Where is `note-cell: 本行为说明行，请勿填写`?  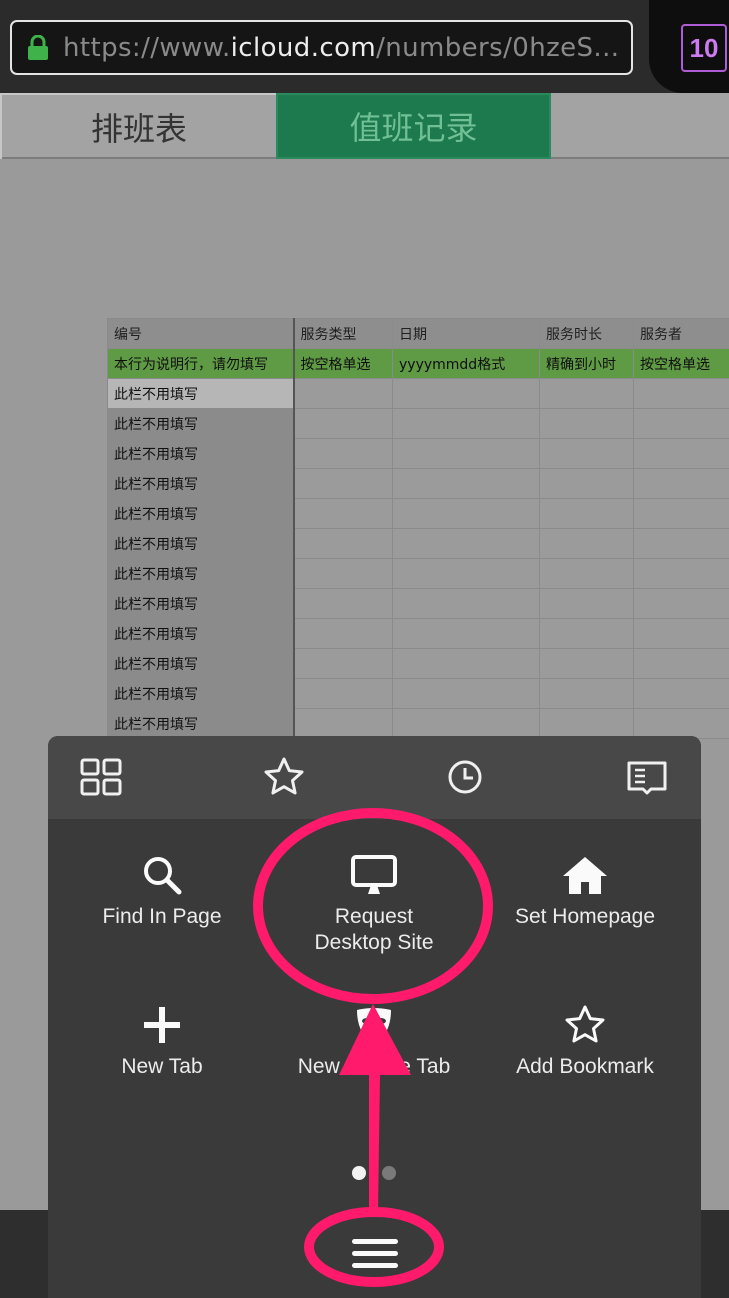 note-cell: 本行为说明行，请勿填写 is located at coordinates (201, 363).